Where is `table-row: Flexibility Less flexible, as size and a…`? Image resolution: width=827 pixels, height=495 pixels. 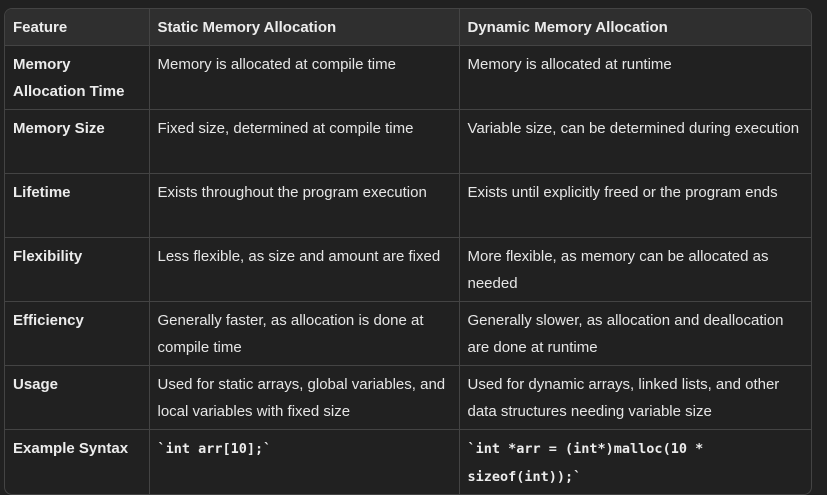
table-row: Flexibility Less flexible, as size and a… is located at coordinates (408, 269).